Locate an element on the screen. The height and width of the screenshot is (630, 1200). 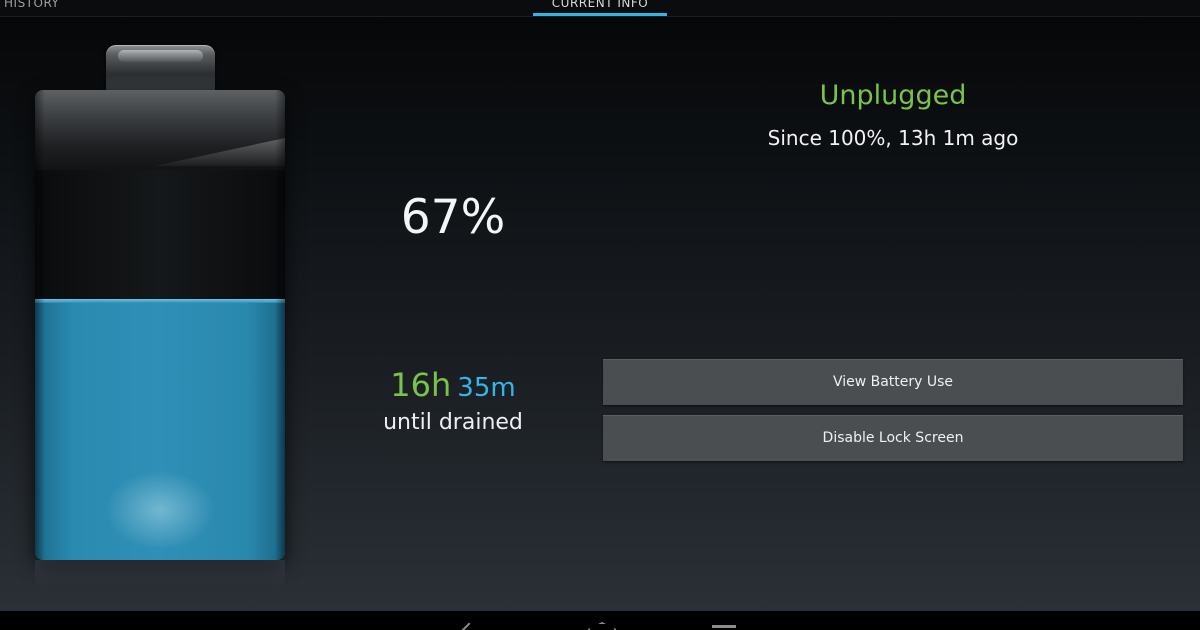
battery-percent: 67% is located at coordinates (453, 217).